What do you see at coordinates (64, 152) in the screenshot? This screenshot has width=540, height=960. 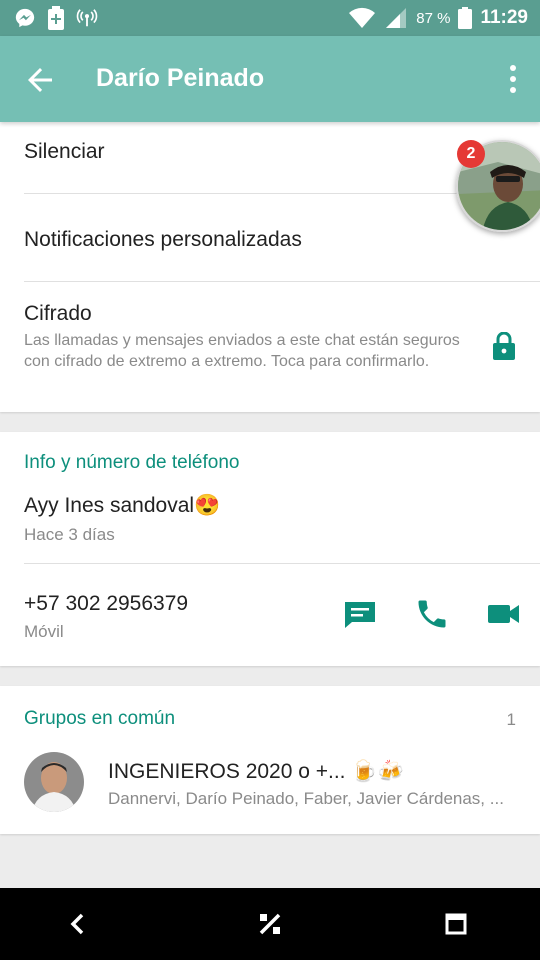 I see `mute-option: Silenciar` at bounding box center [64, 152].